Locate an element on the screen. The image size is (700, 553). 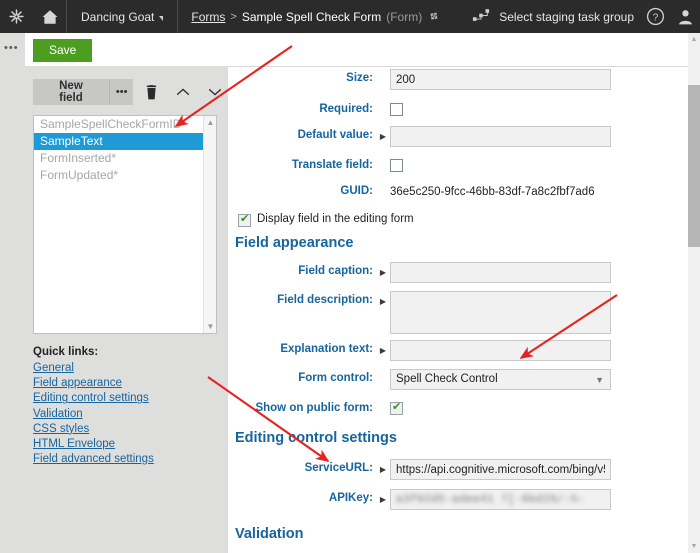
action-bar: Save is located at coordinates (362, 49).